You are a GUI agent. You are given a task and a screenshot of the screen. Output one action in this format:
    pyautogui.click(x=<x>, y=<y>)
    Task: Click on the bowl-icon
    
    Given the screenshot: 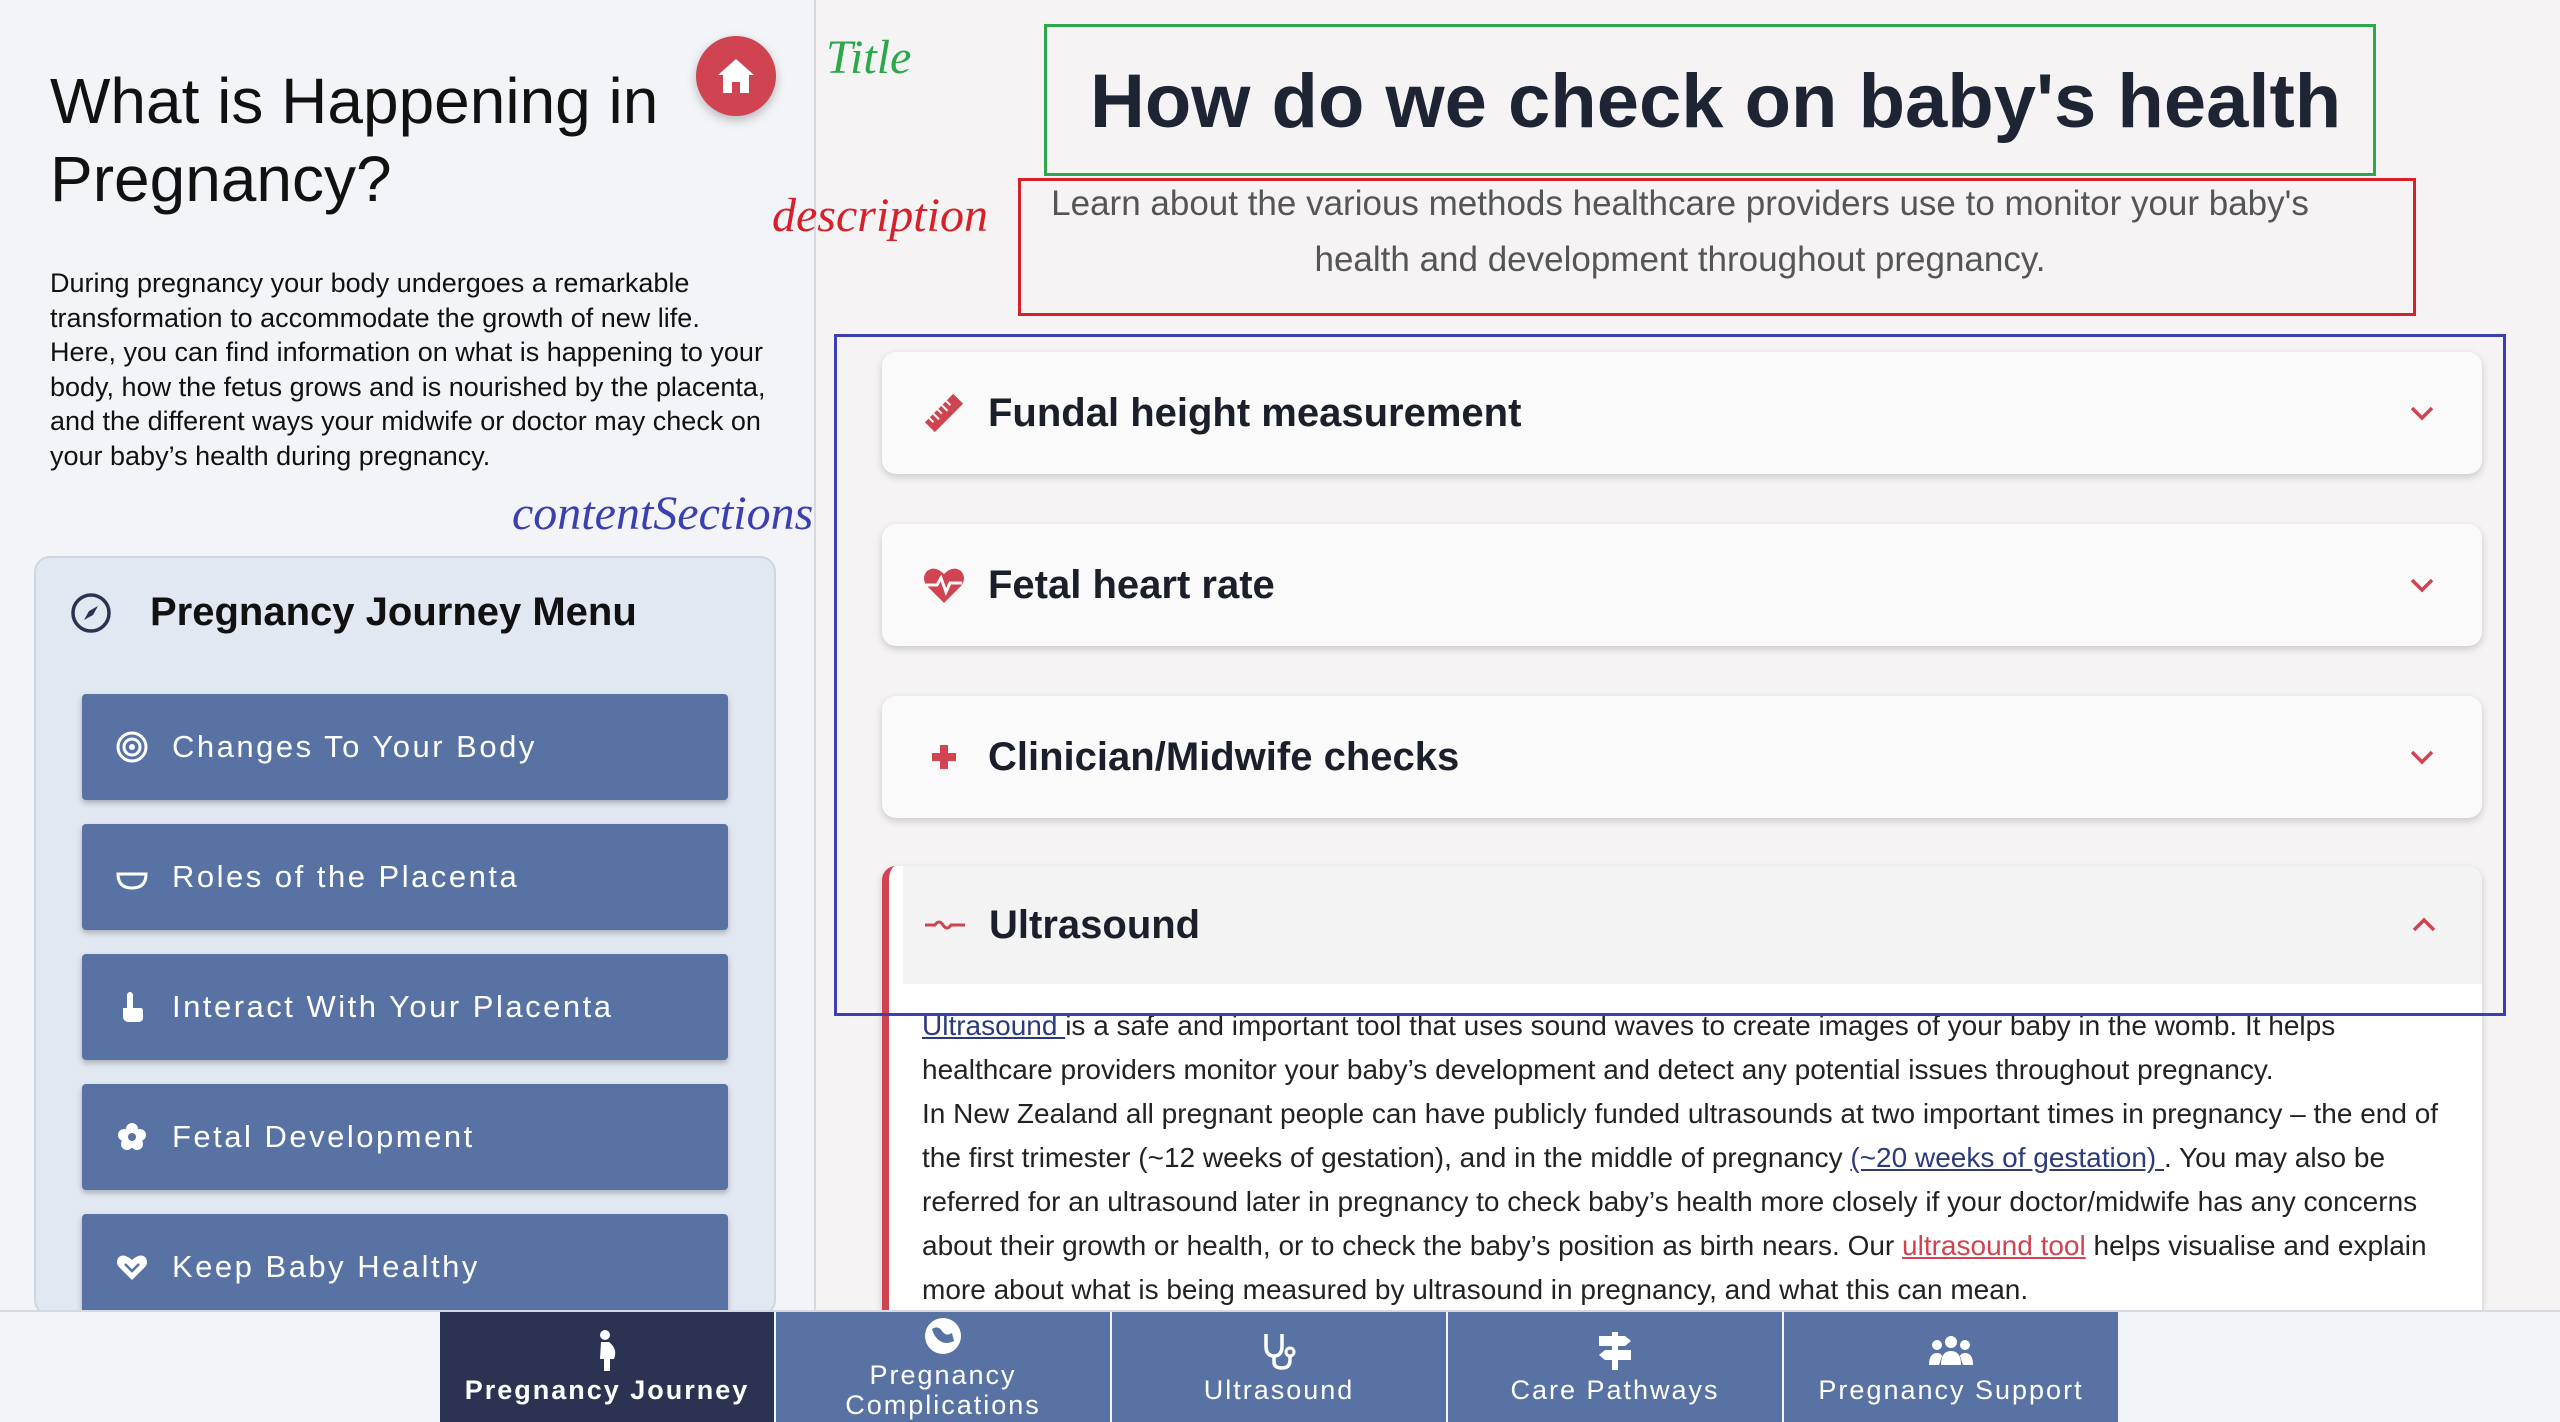 What is the action you would take?
    pyautogui.click(x=132, y=877)
    